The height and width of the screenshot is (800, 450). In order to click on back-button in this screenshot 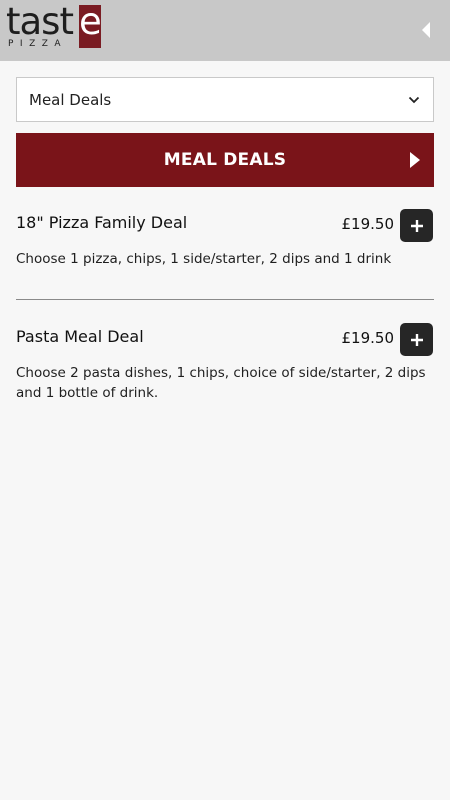, I will do `click(426, 30)`.